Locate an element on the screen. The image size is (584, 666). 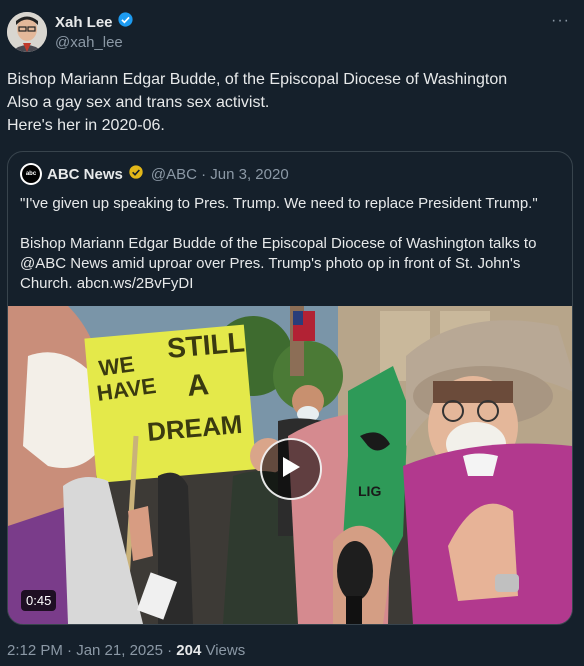
abc-logo-avatar: abc is located at coordinates (31, 174).